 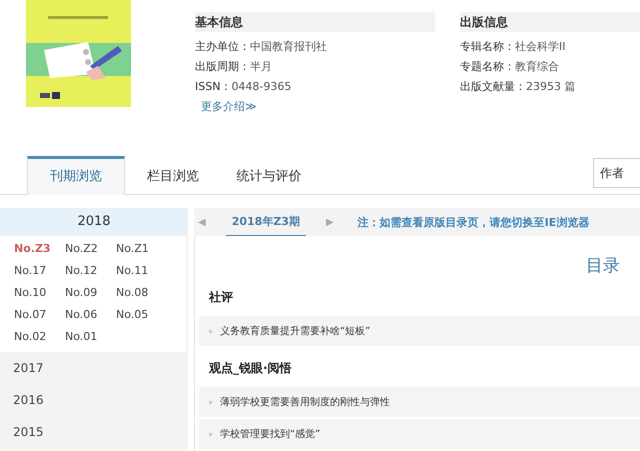 I want to click on current-issue: 2018年Z3期, so click(x=266, y=222).